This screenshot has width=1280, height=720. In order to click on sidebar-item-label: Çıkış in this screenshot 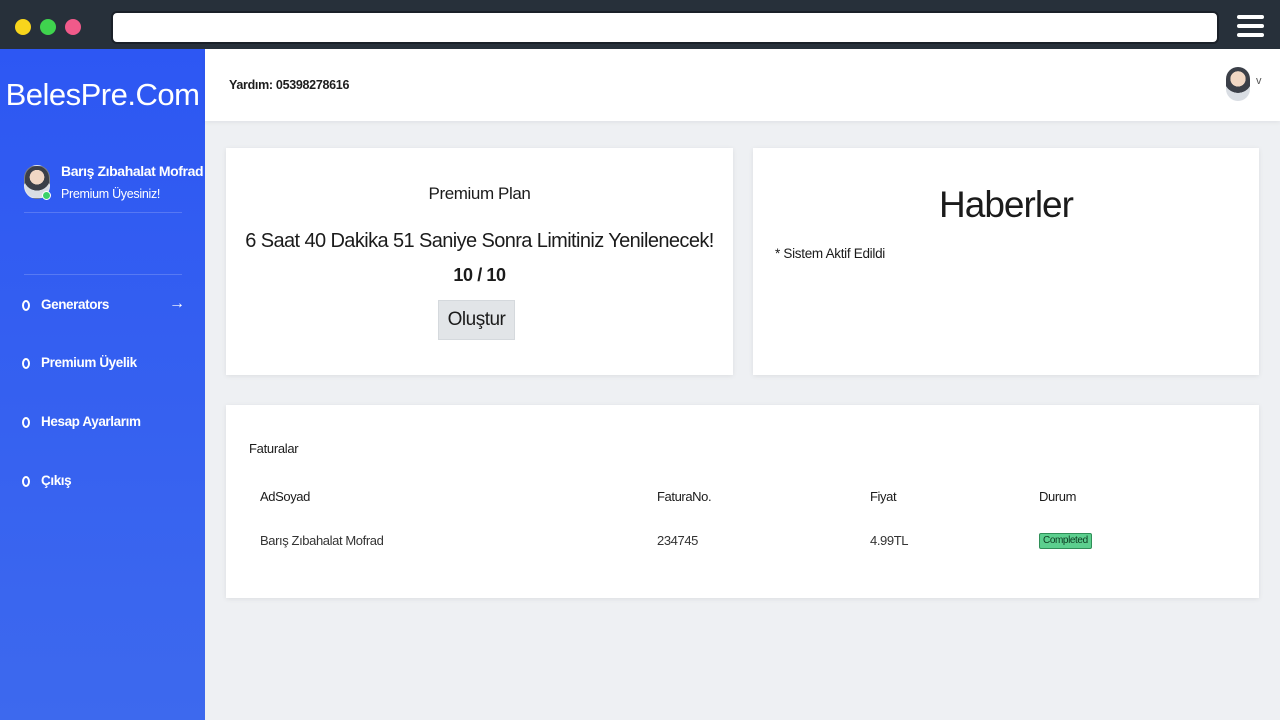, I will do `click(56, 480)`.